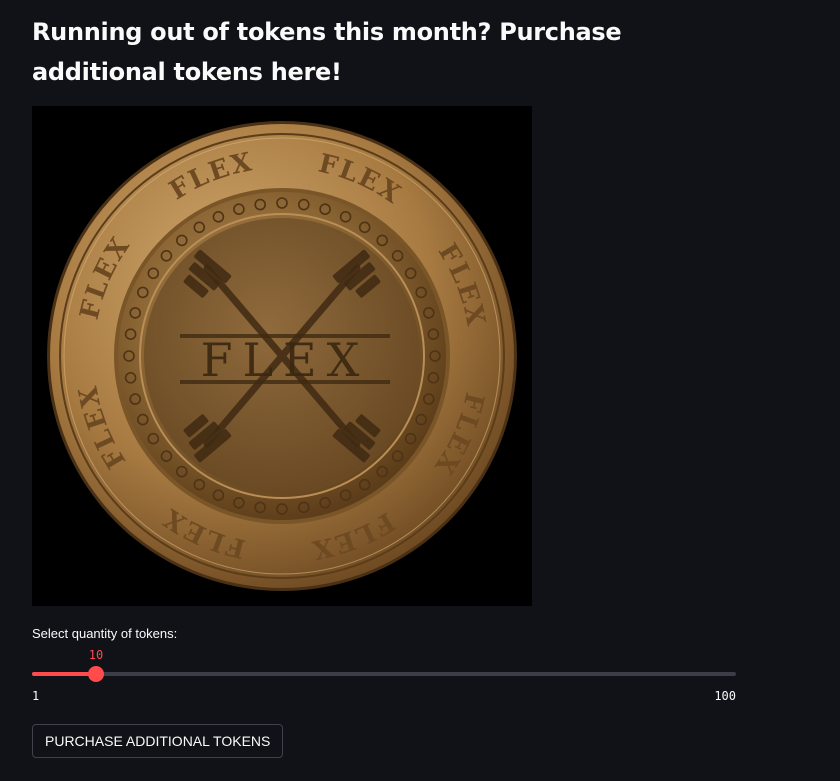  I want to click on token-quantity-slider: 10, so click(384, 665).